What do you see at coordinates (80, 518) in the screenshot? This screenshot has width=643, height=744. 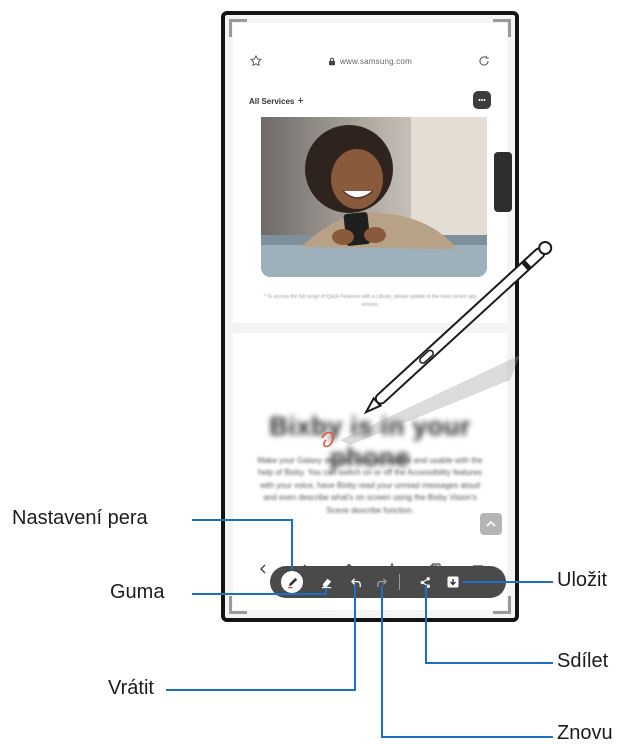 I see `callout-pen-settings: Nastavení pera` at bounding box center [80, 518].